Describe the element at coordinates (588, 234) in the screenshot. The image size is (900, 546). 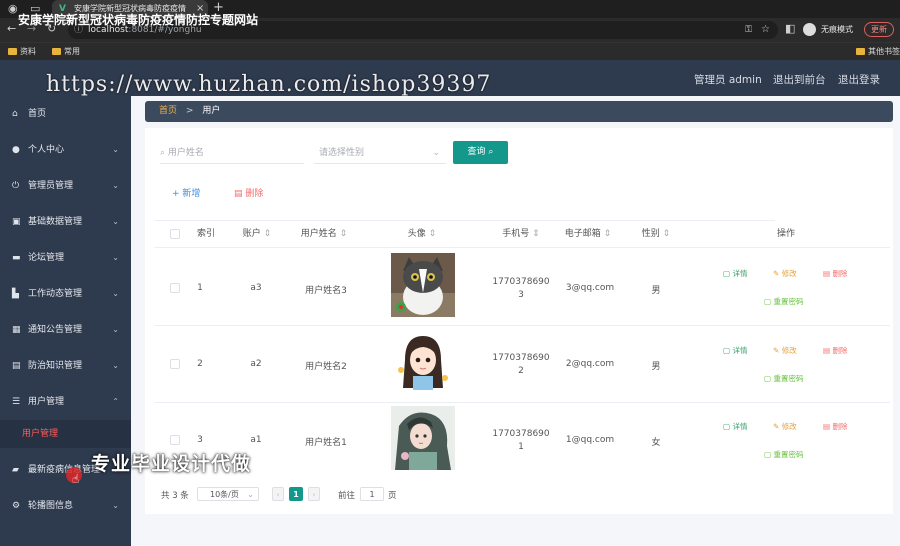
I see `column-header-email: 电子邮箱 ⇕` at that location.